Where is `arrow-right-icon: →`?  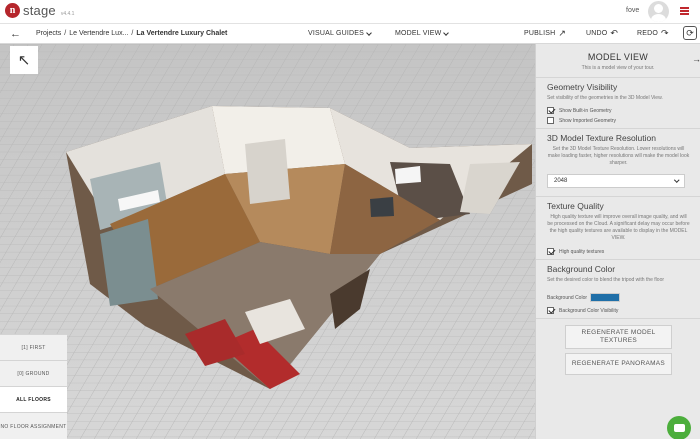
arrow-right-icon: → is located at coordinates (696, 59).